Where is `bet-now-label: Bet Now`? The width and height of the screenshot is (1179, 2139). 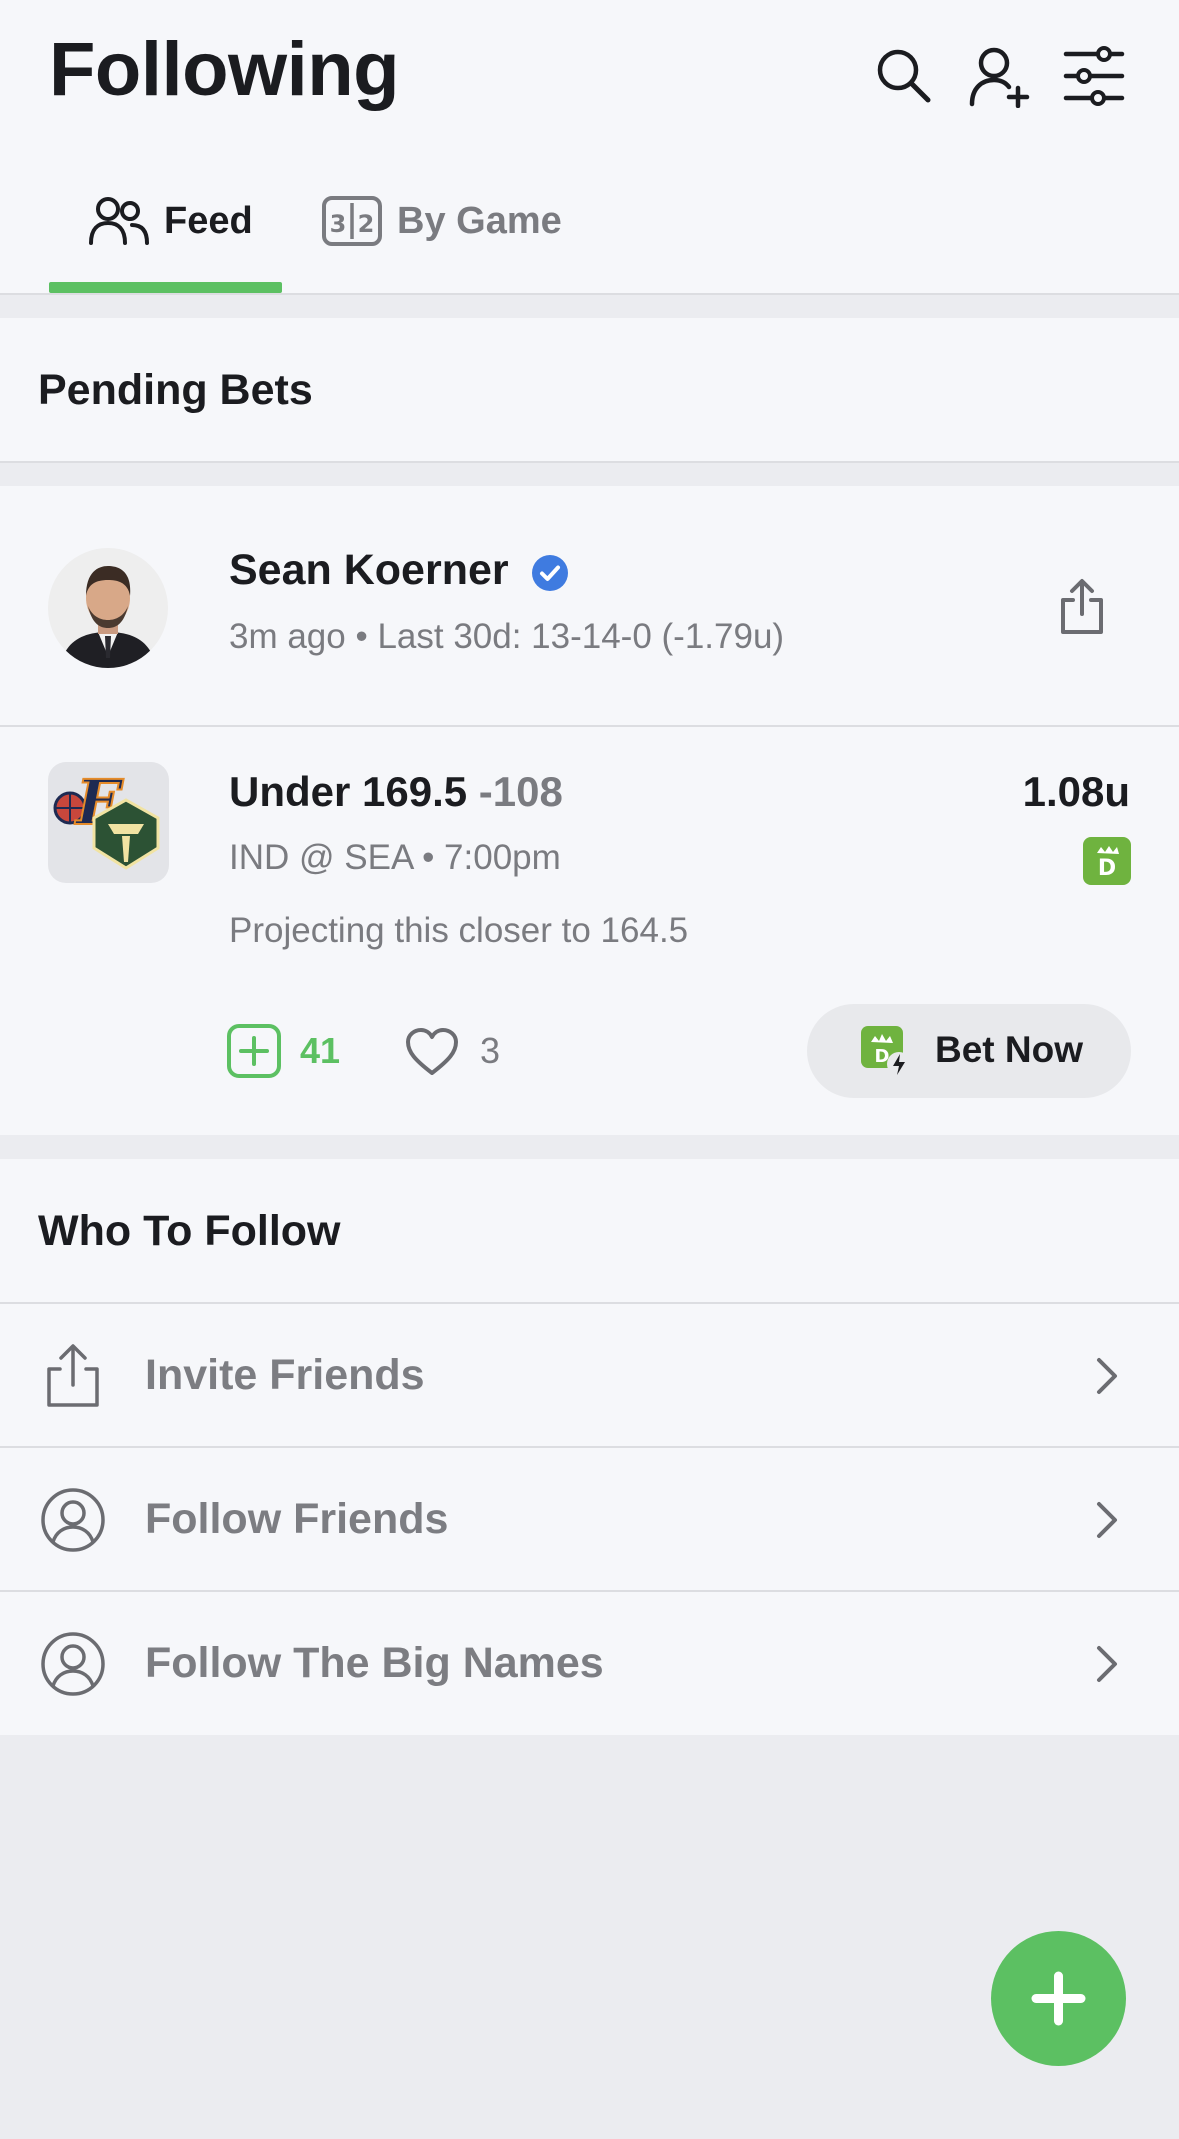
bet-now-label: Bet Now is located at coordinates (1009, 1049).